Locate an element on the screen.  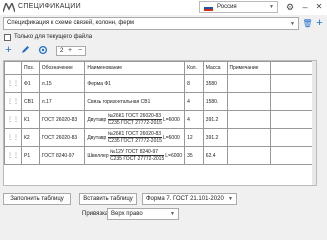
target-icon is located at coordinates (42, 50).